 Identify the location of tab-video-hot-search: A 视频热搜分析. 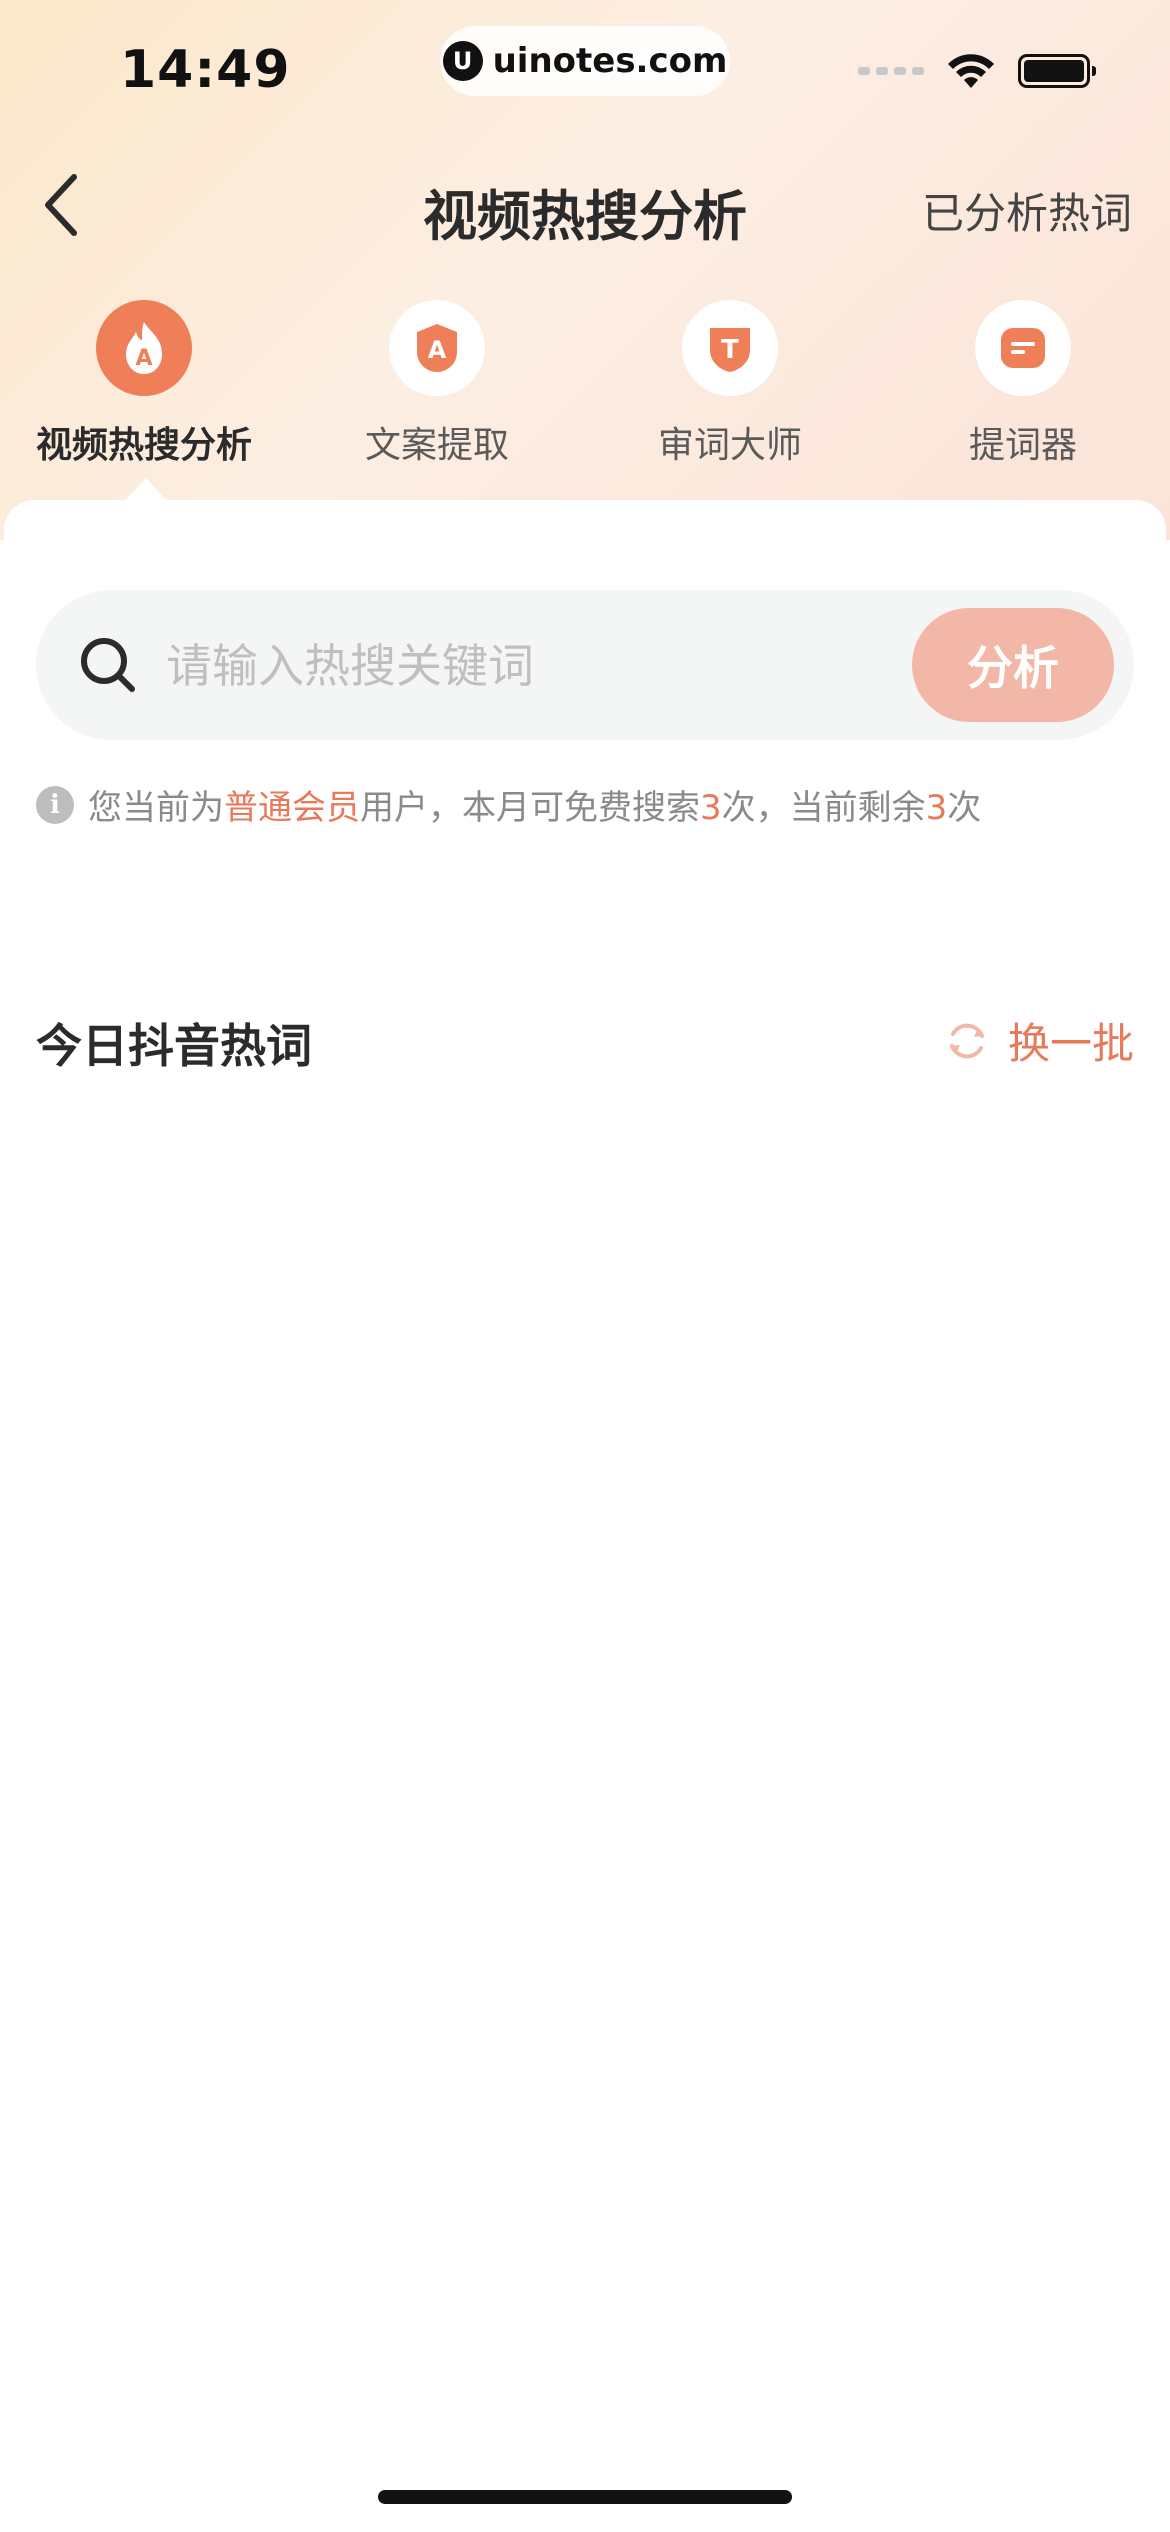
(144, 384).